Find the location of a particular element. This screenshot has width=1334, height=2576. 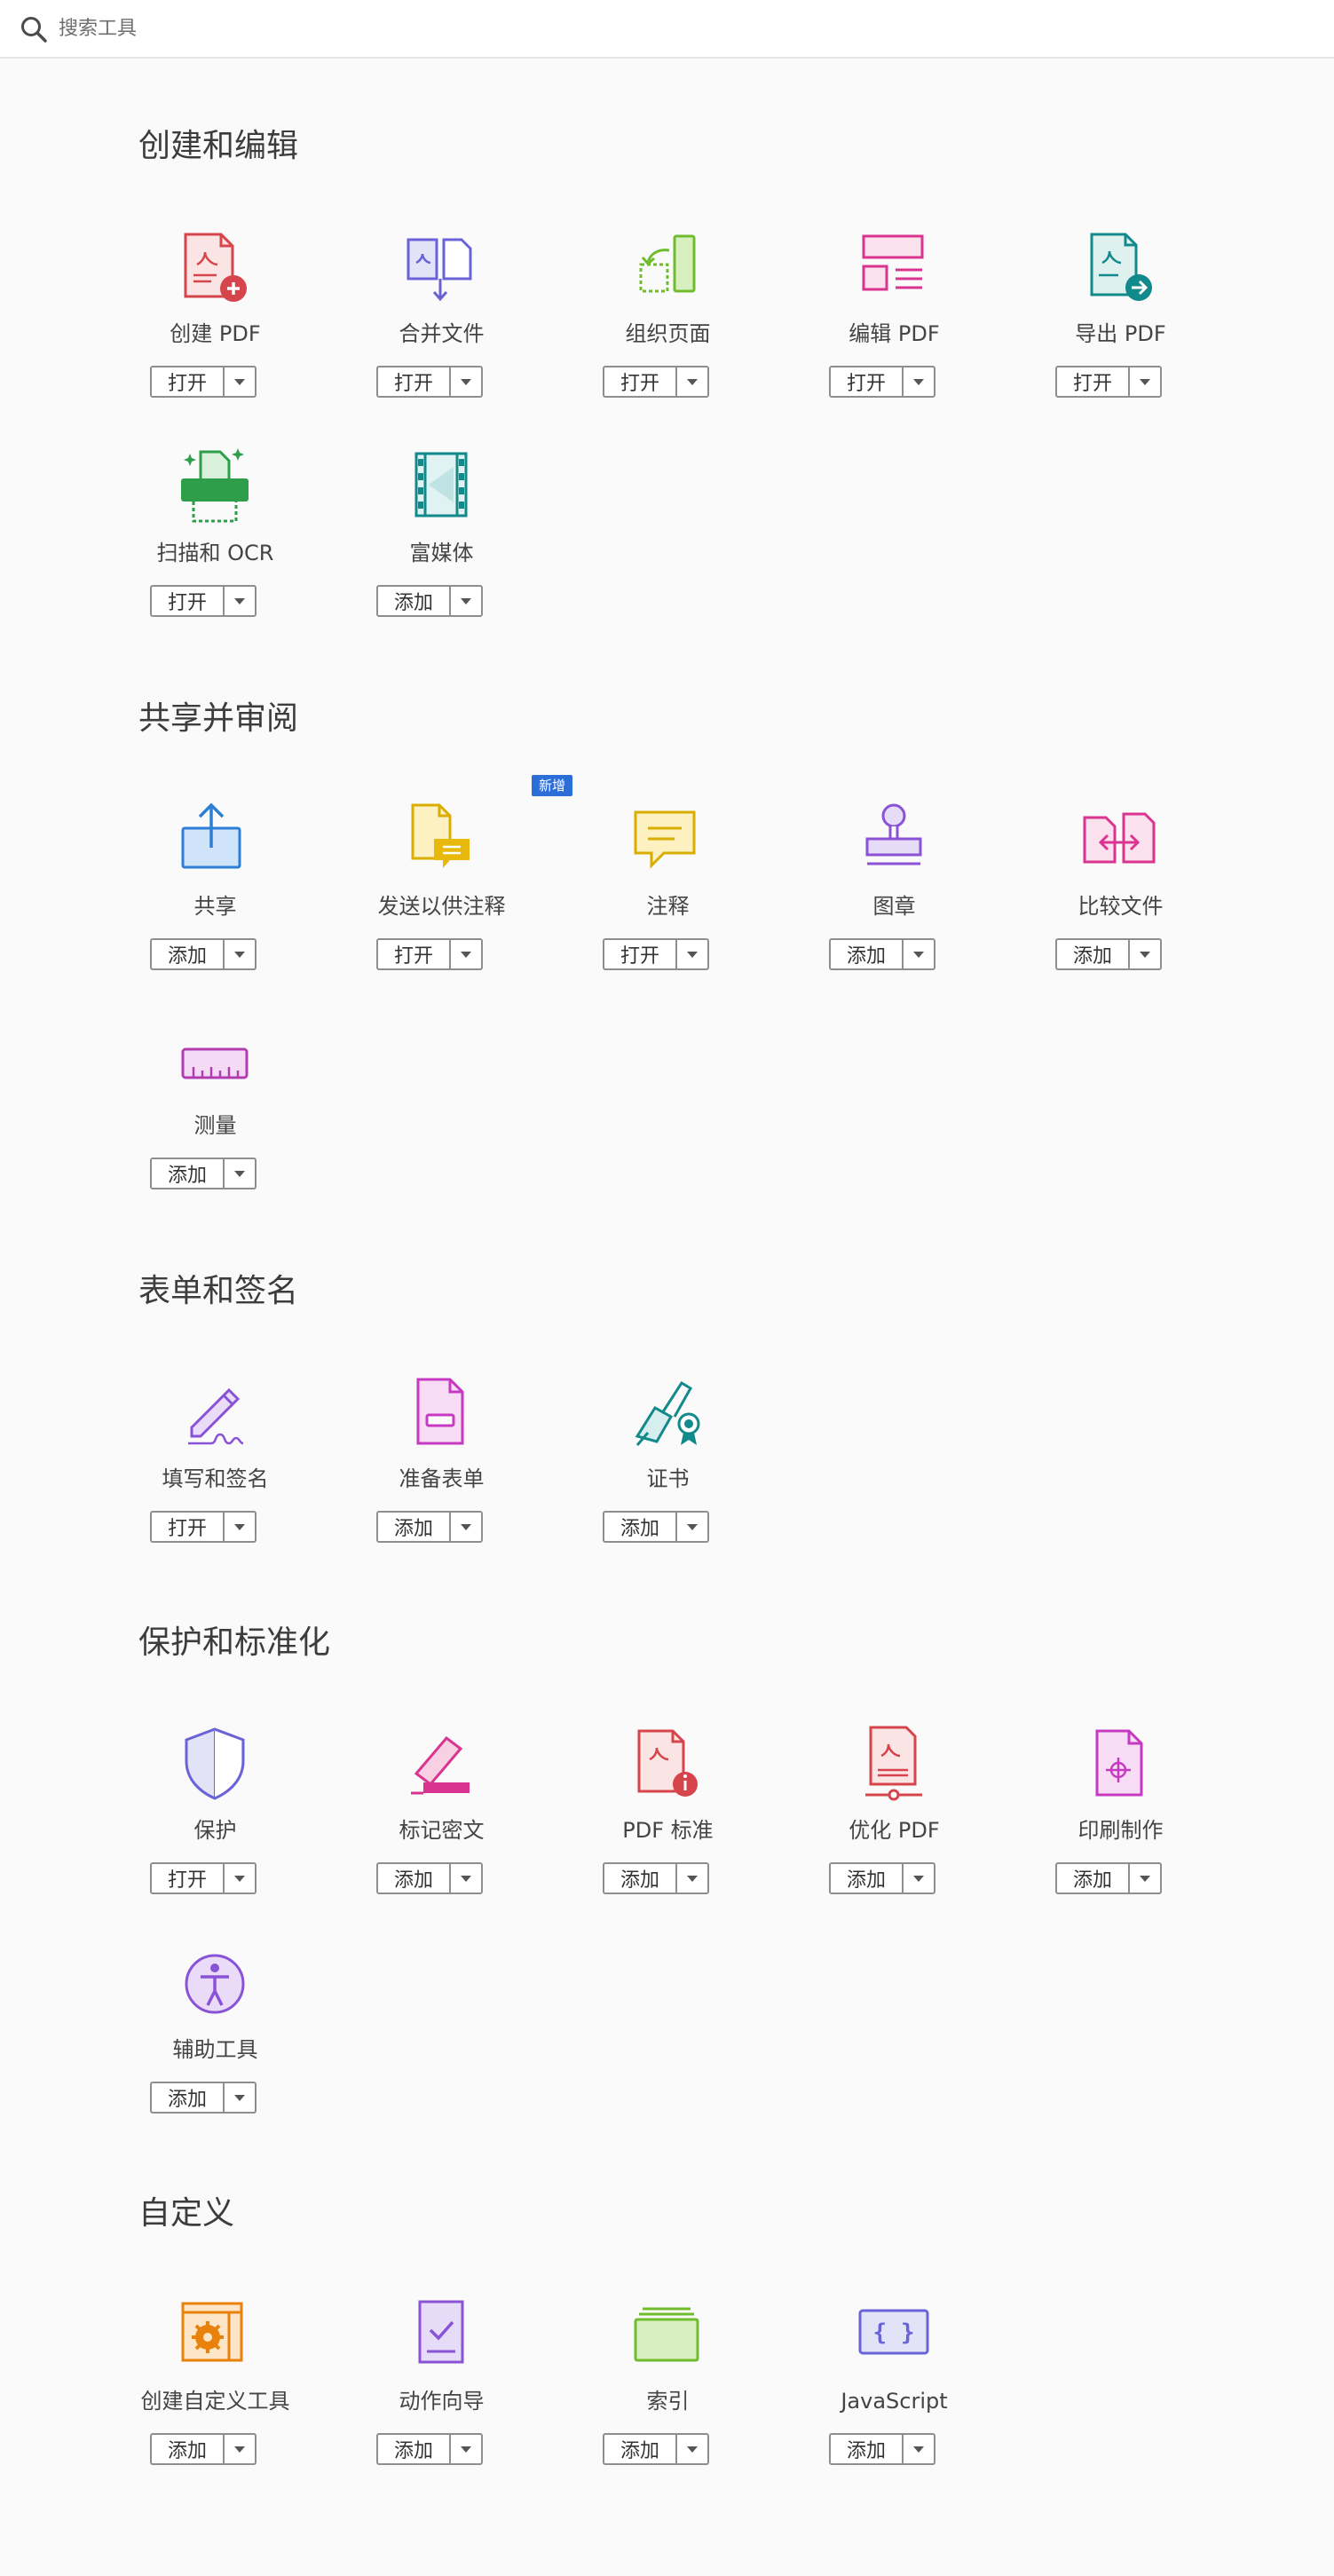

search-icon is located at coordinates (34, 29).